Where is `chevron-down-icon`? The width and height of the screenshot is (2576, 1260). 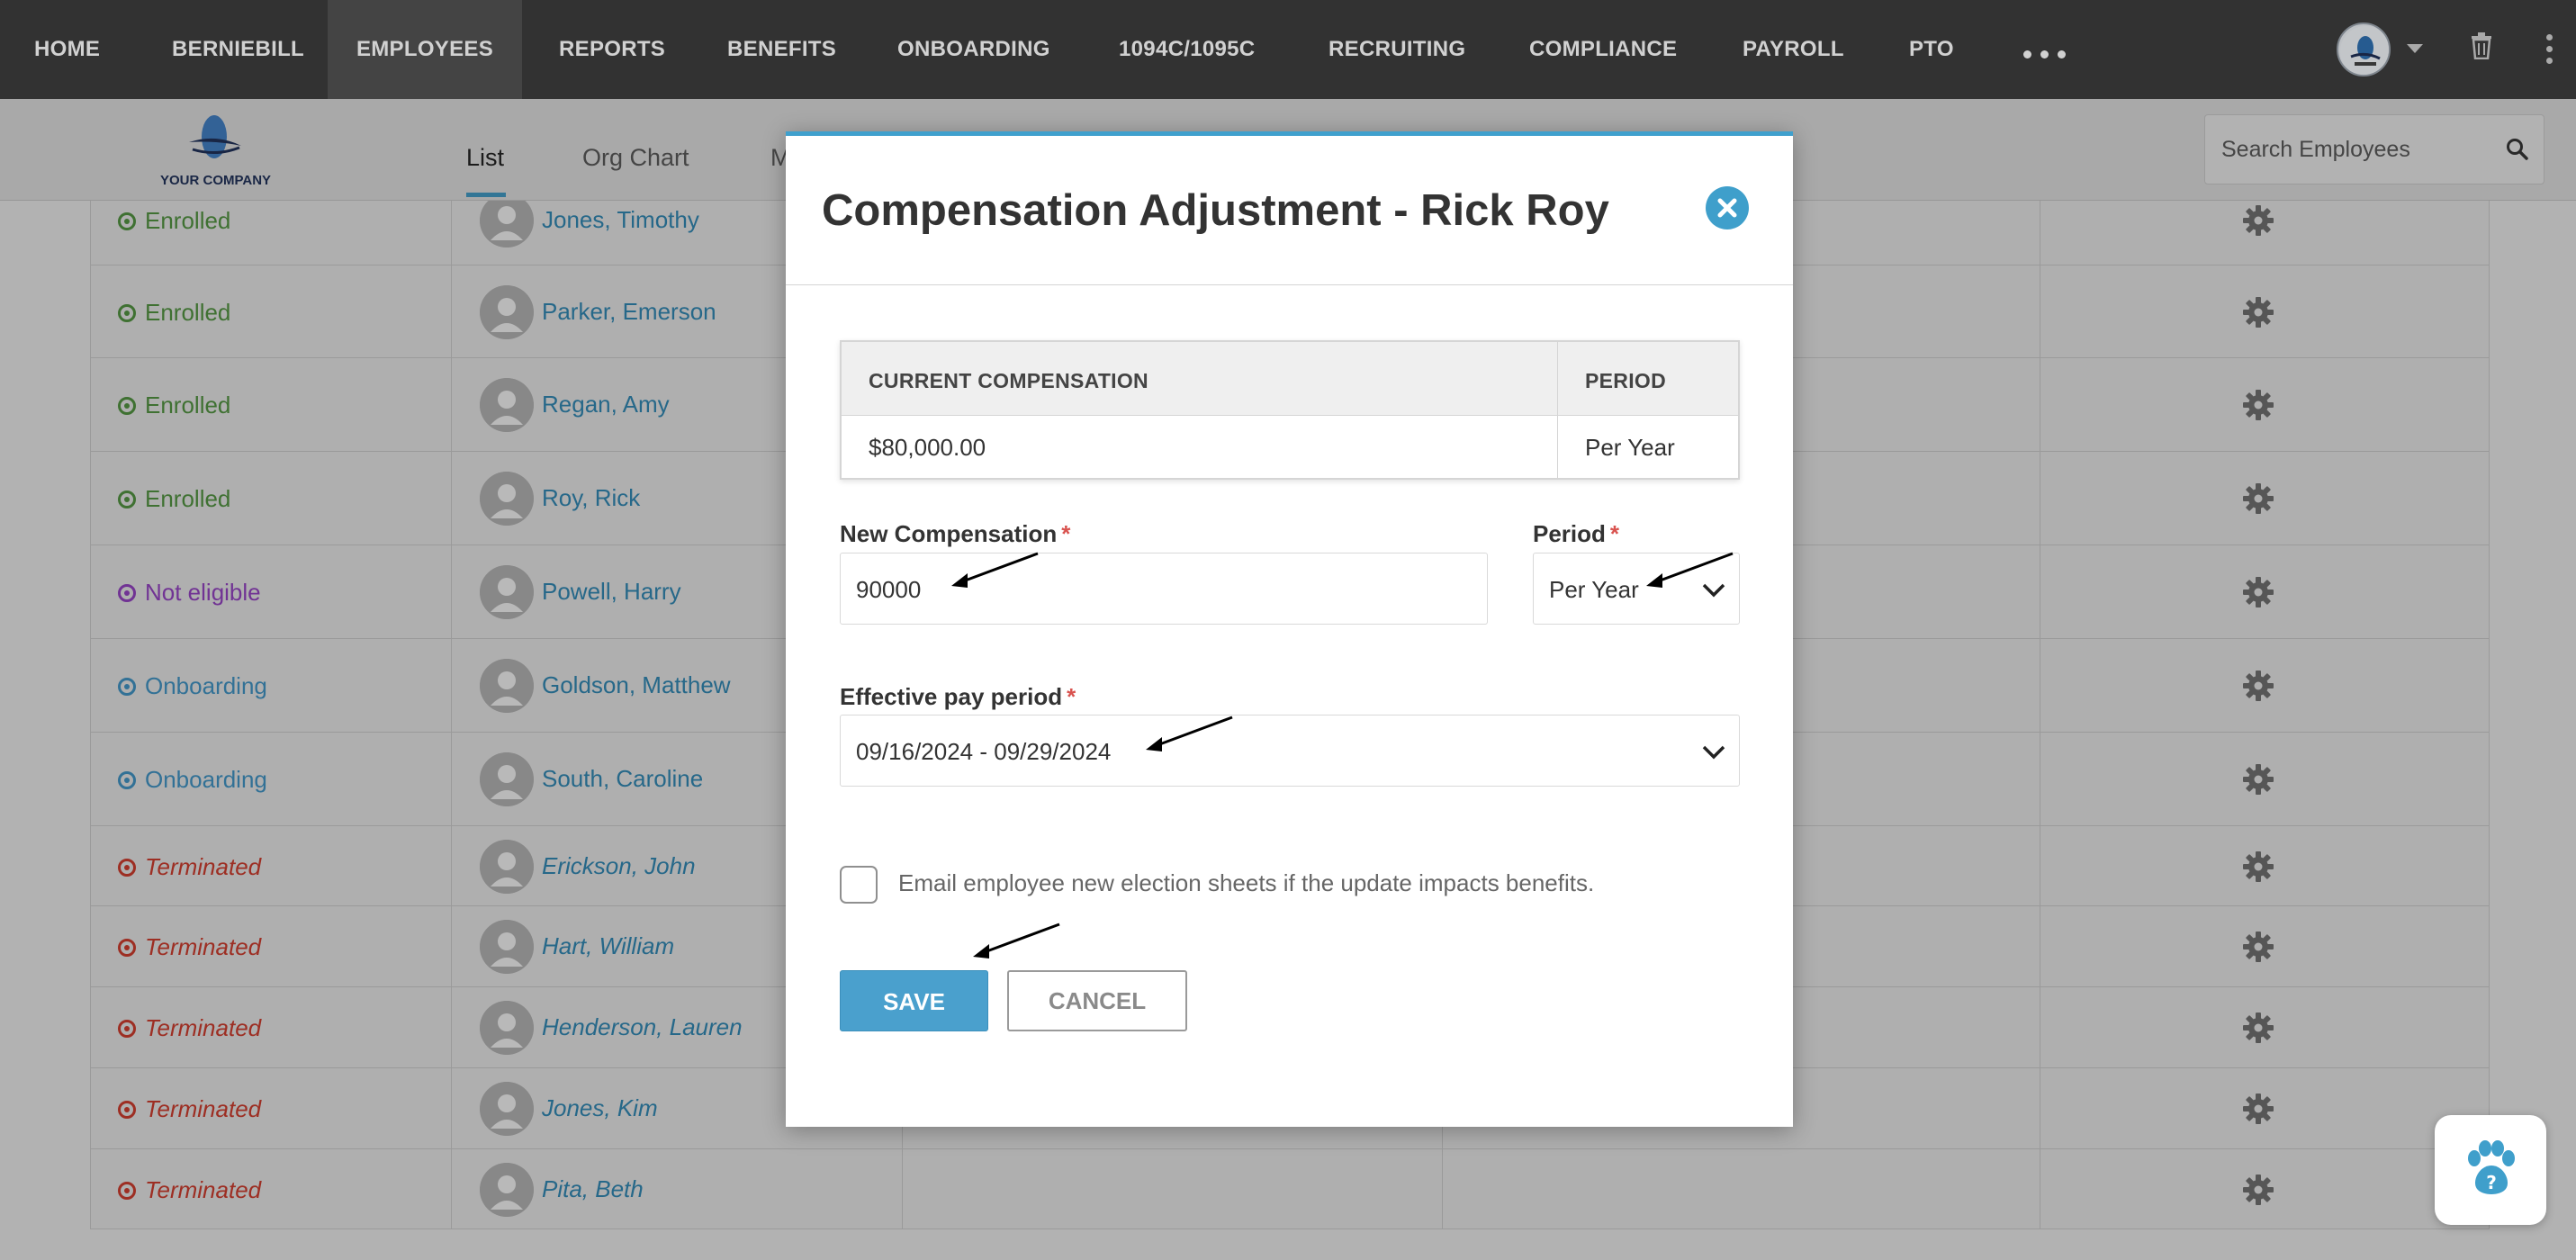 chevron-down-icon is located at coordinates (1713, 754).